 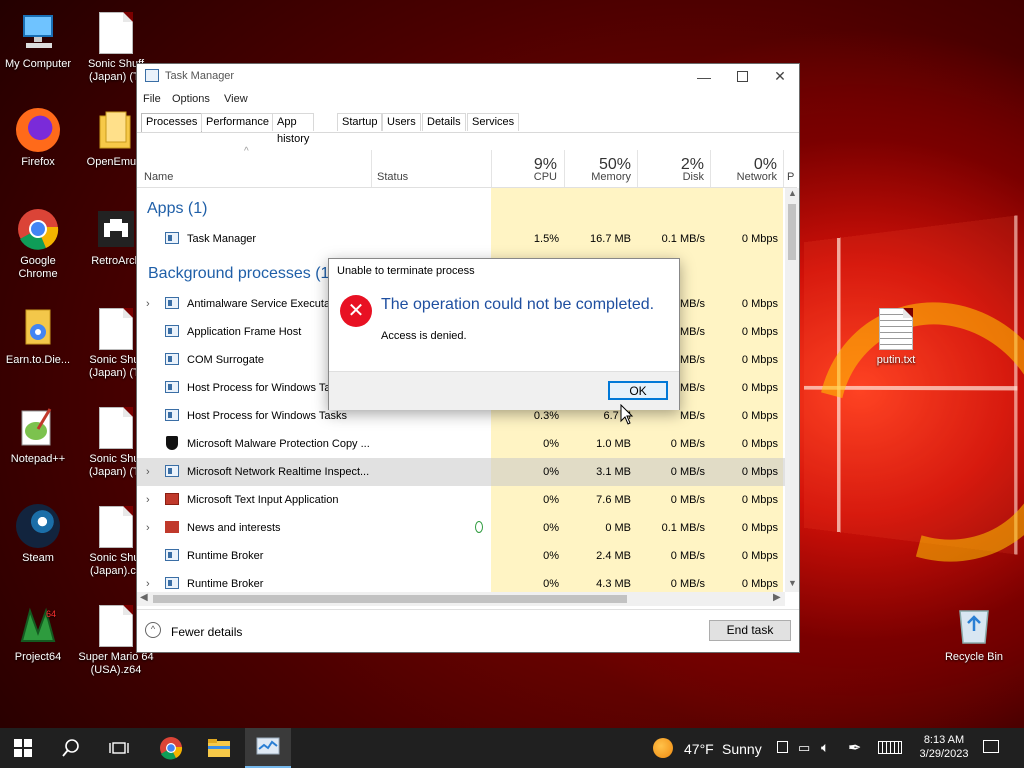 I want to click on shield-icon, so click(x=172, y=443).